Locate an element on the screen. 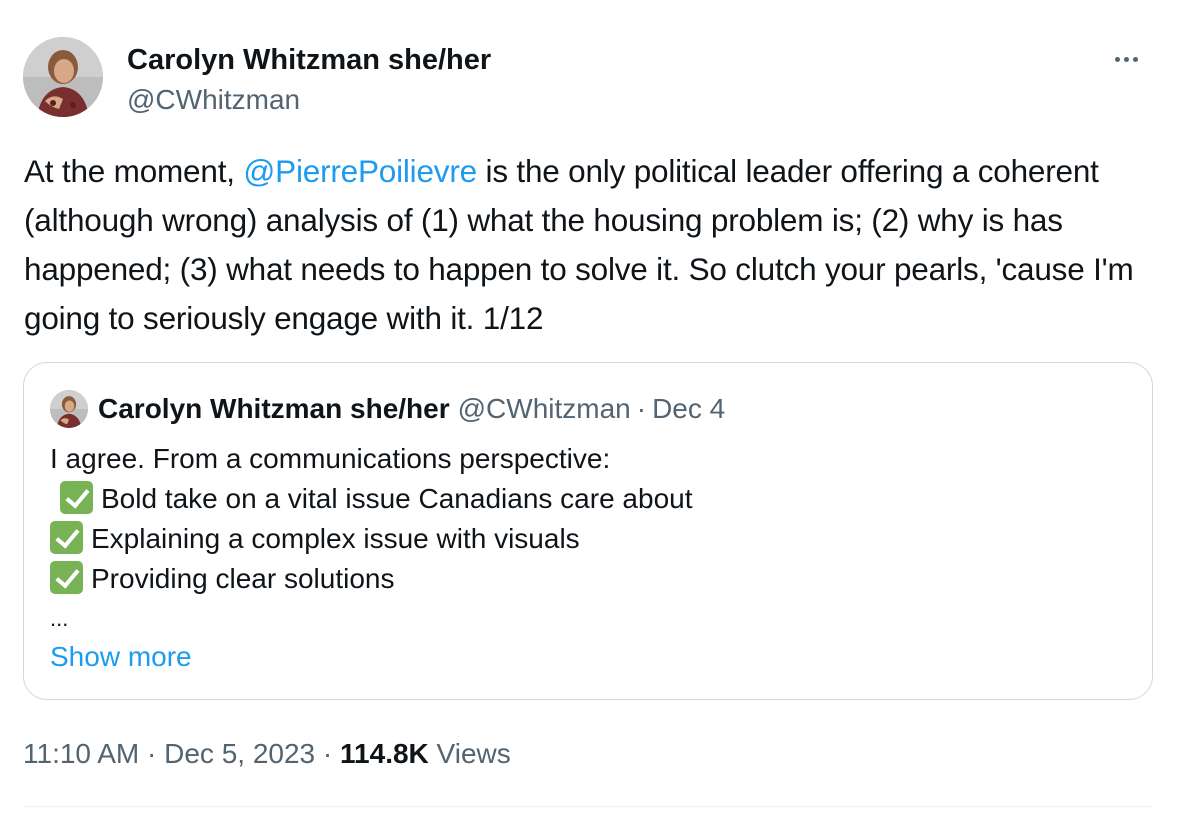  tweet-date: Dec 5, 2023 is located at coordinates (239, 753).